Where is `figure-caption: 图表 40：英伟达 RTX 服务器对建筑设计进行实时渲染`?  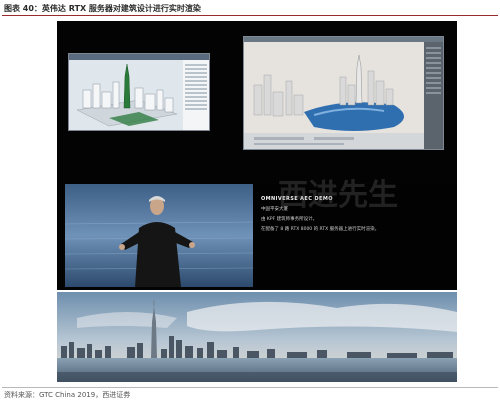 figure-caption: 图表 40：英伟达 RTX 服务器对建筑设计进行实时渲染 is located at coordinates (102, 8).